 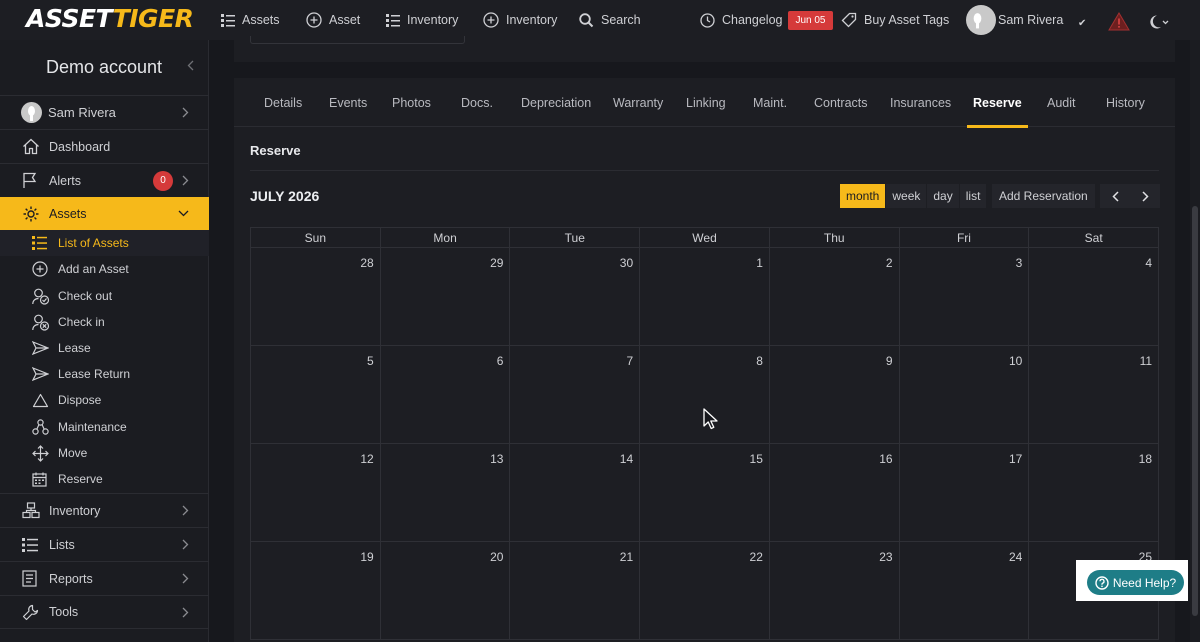 I want to click on tab-events: Events, so click(x=348, y=102).